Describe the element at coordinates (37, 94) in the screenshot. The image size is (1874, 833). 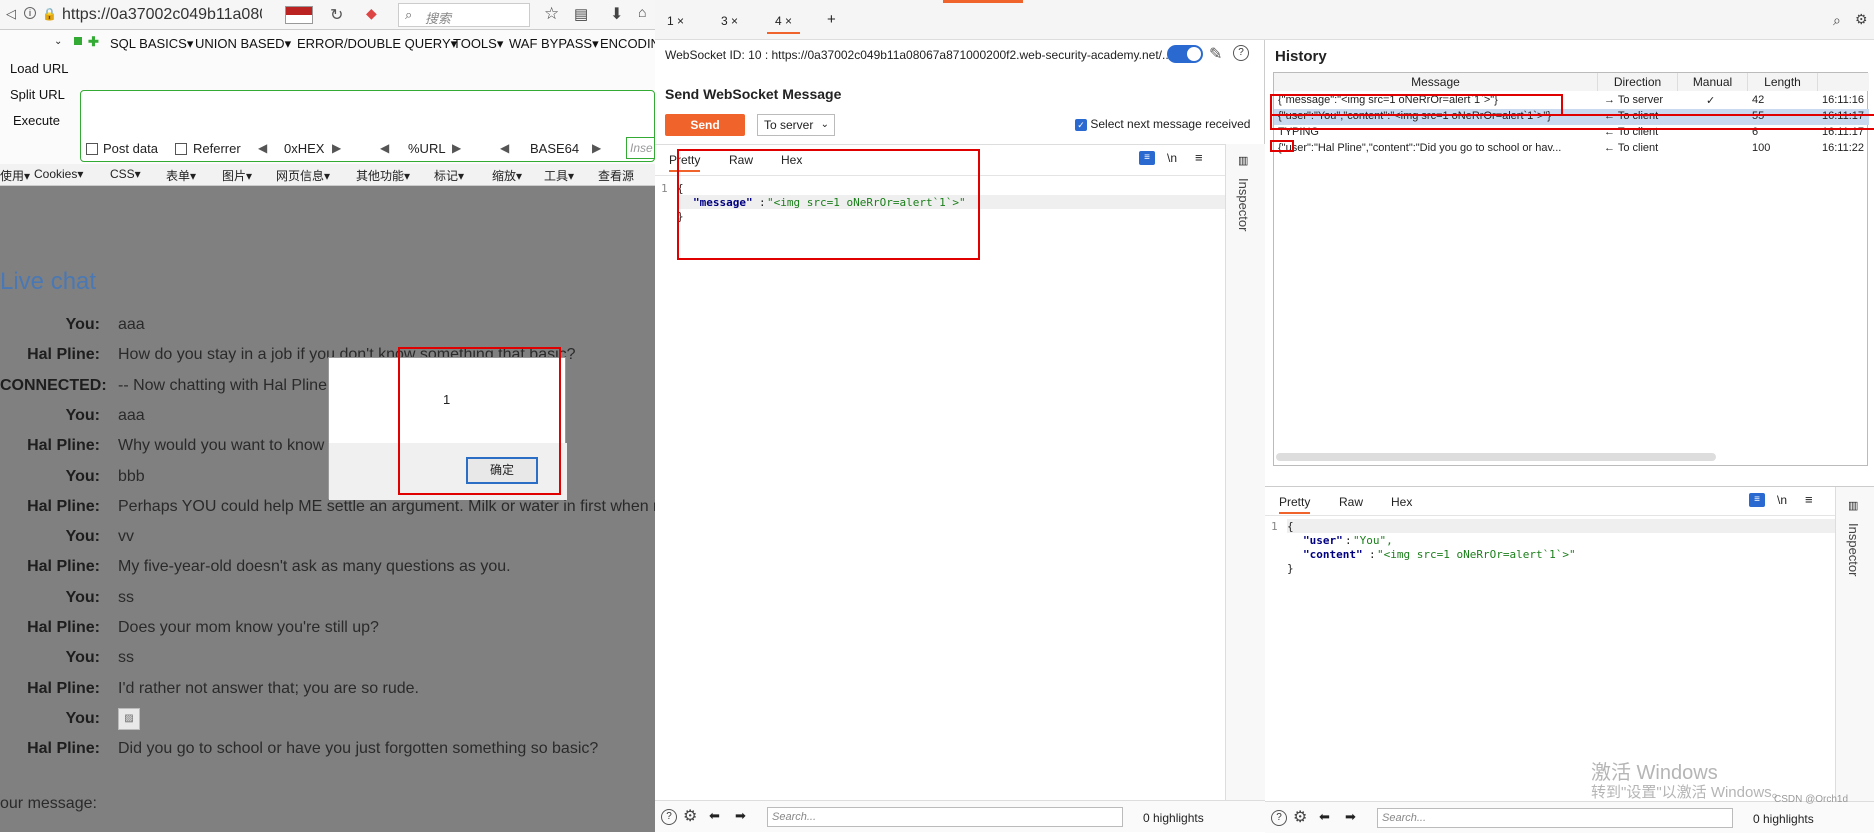
I see `split-url-button: Split URL` at that location.